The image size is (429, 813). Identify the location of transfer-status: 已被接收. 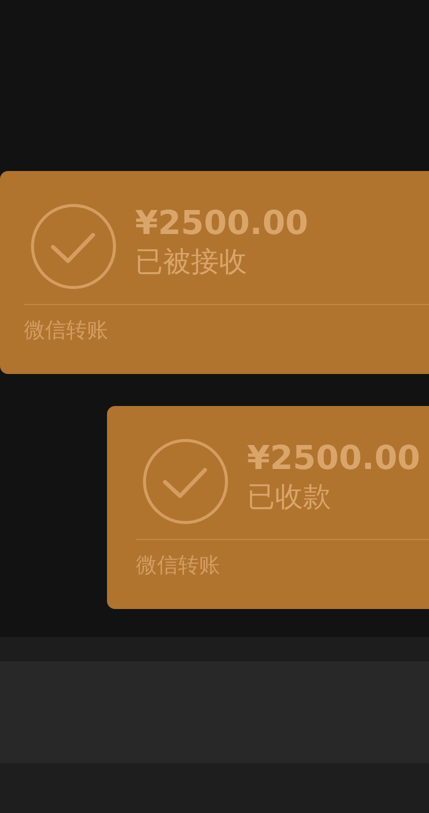
(191, 262).